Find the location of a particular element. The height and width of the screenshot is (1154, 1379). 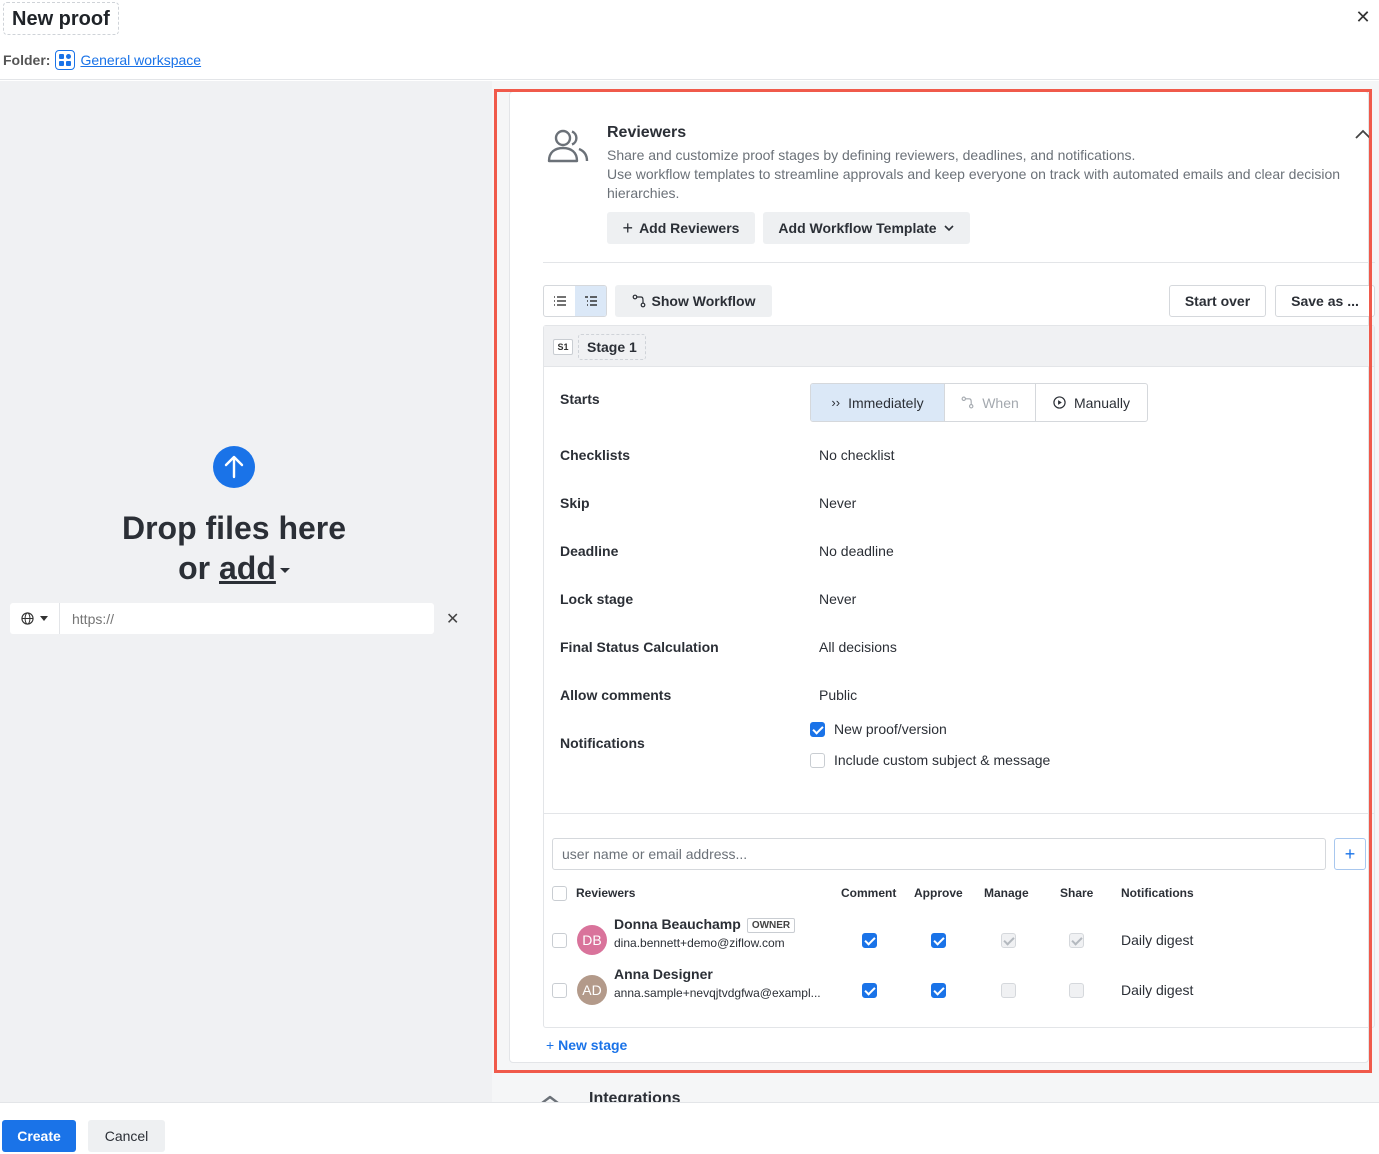

owner-badge: OWNER is located at coordinates (771, 925).